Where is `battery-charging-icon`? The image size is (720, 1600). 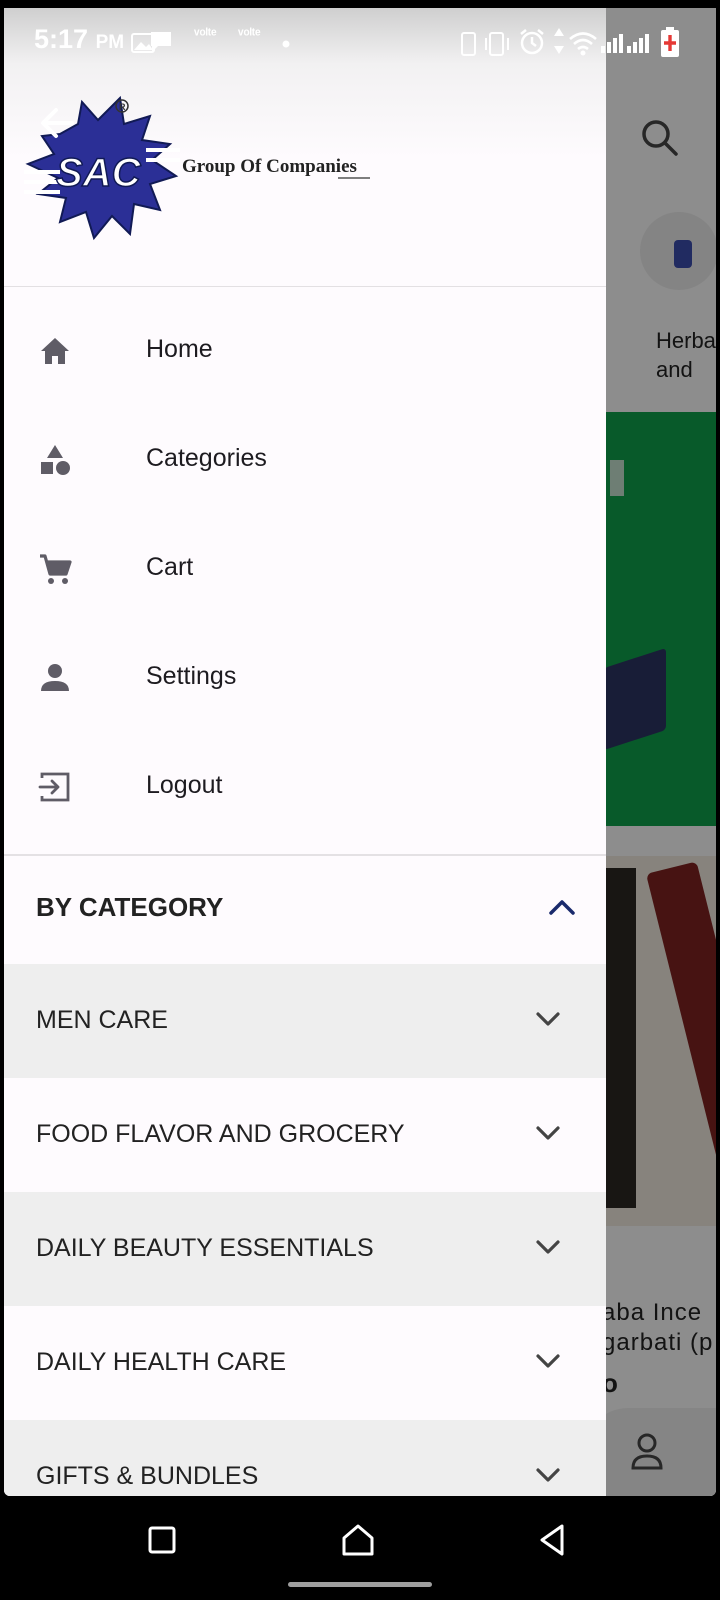
battery-charging-icon is located at coordinates (670, 42).